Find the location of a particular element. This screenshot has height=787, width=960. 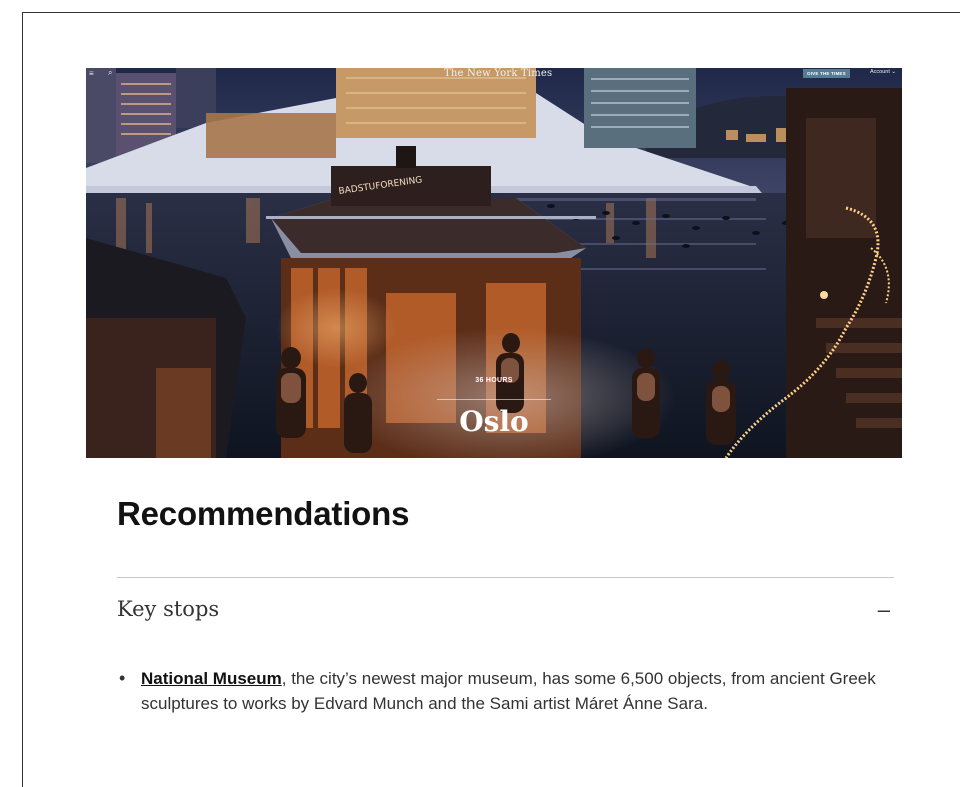

hamburger-icon: ≡ is located at coordinates (91, 73).